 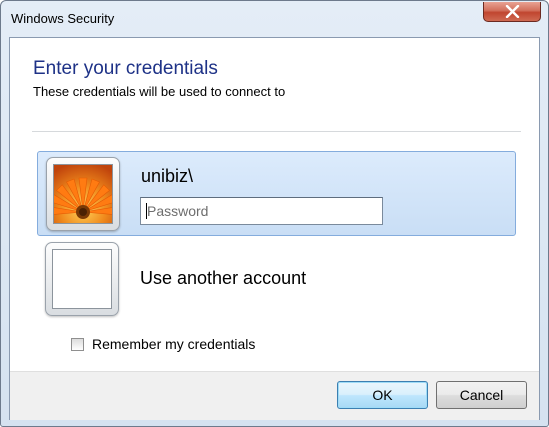 I want to click on blank-user-tile-frame, so click(x=82, y=279).